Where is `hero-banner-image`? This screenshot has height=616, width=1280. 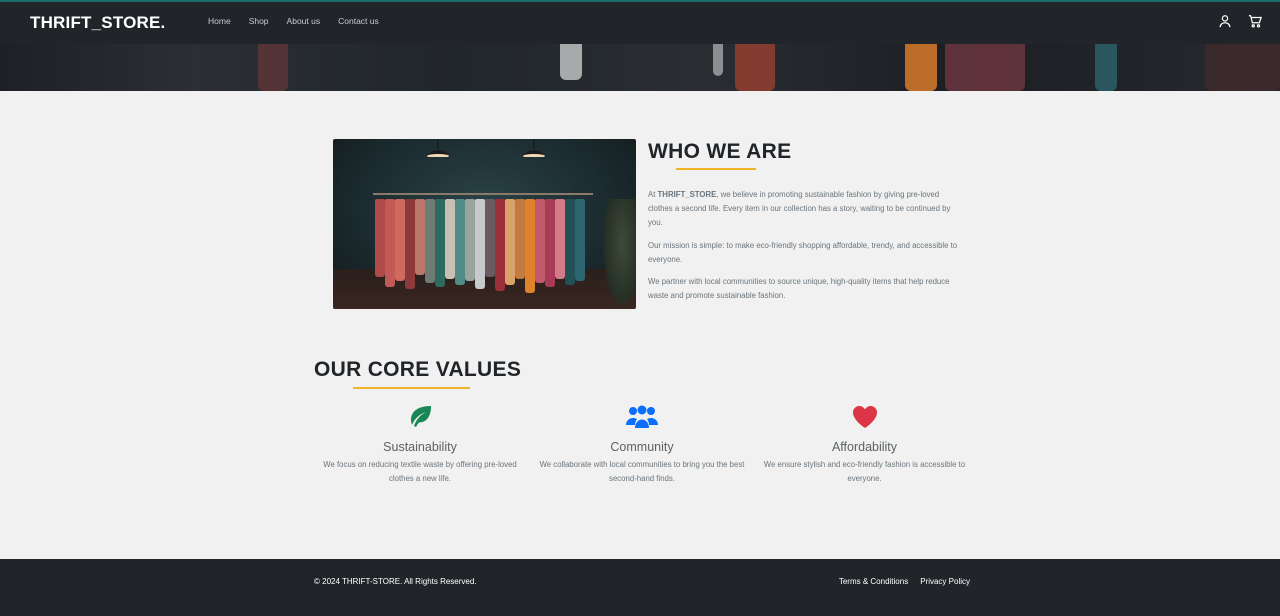
hero-banner-image is located at coordinates (640, 67).